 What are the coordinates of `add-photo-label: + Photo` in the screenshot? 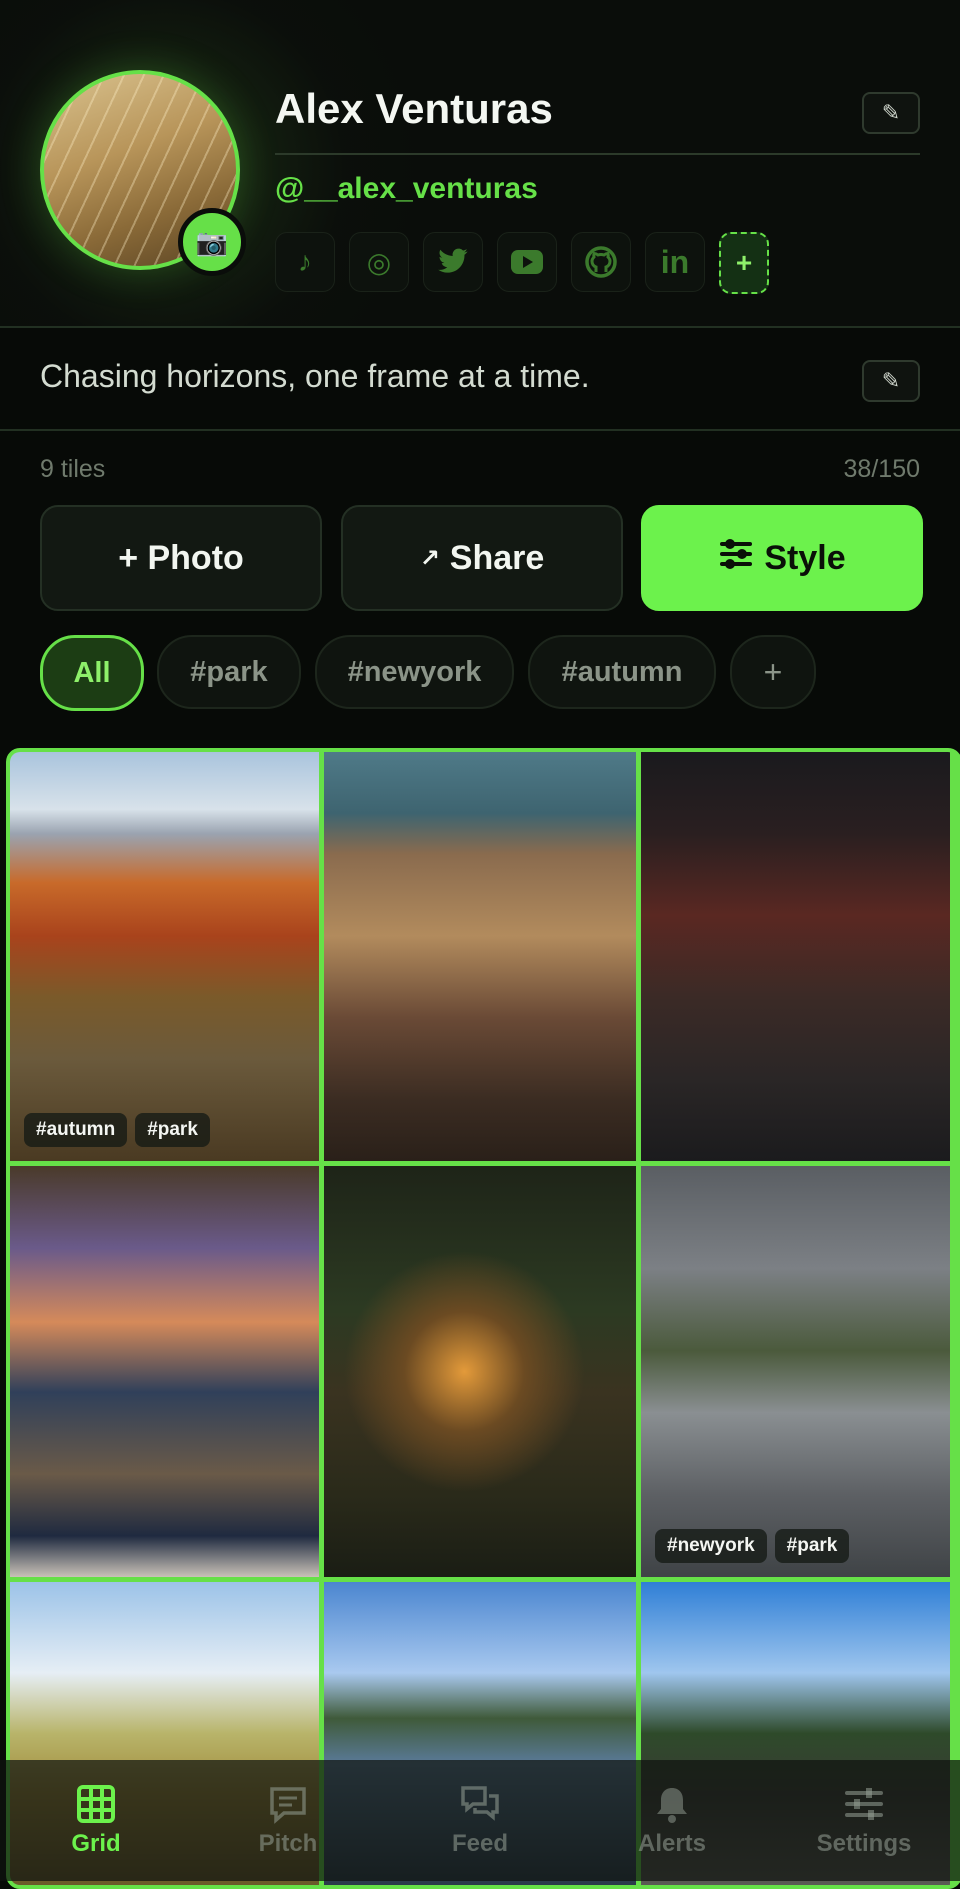 It's located at (181, 557).